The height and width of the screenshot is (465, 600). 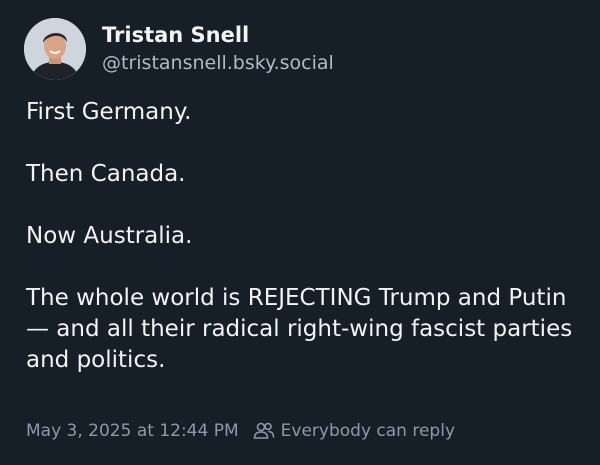 I want to click on post-paragraph: Now Australia., so click(x=109, y=236).